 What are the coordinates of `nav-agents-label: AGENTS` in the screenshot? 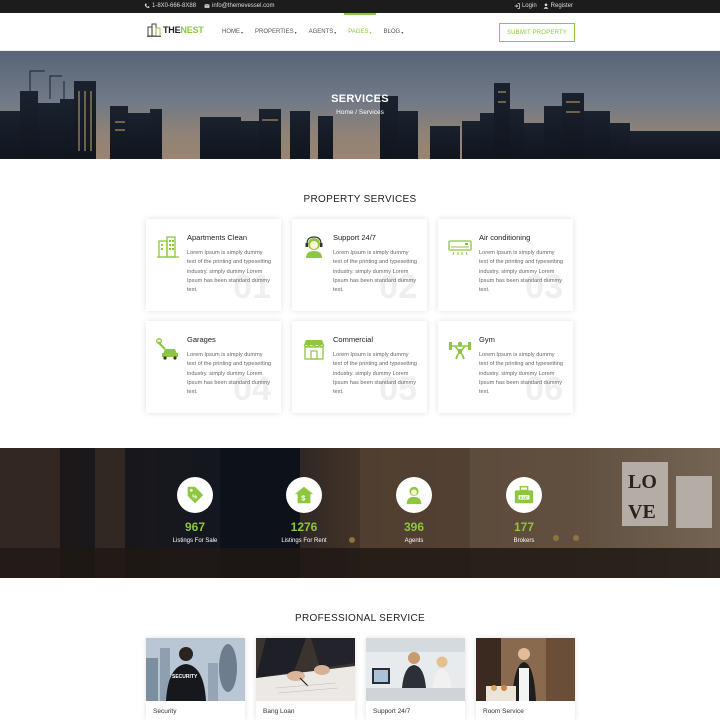 It's located at (321, 32).